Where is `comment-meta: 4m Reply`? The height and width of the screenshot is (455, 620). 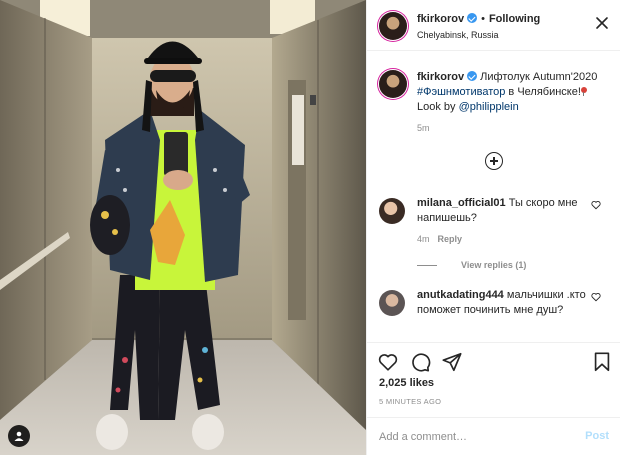 comment-meta: 4m Reply is located at coordinates (439, 239).